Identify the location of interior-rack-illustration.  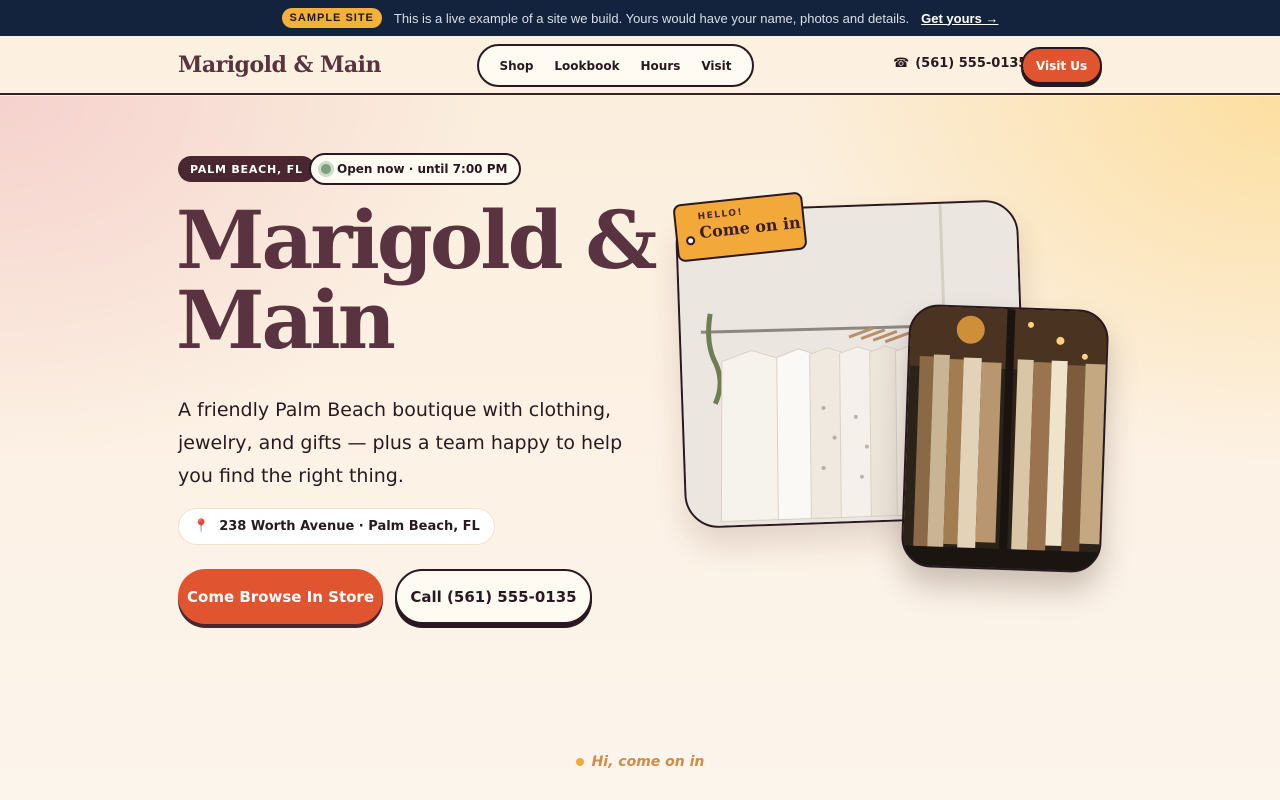
(1006, 439).